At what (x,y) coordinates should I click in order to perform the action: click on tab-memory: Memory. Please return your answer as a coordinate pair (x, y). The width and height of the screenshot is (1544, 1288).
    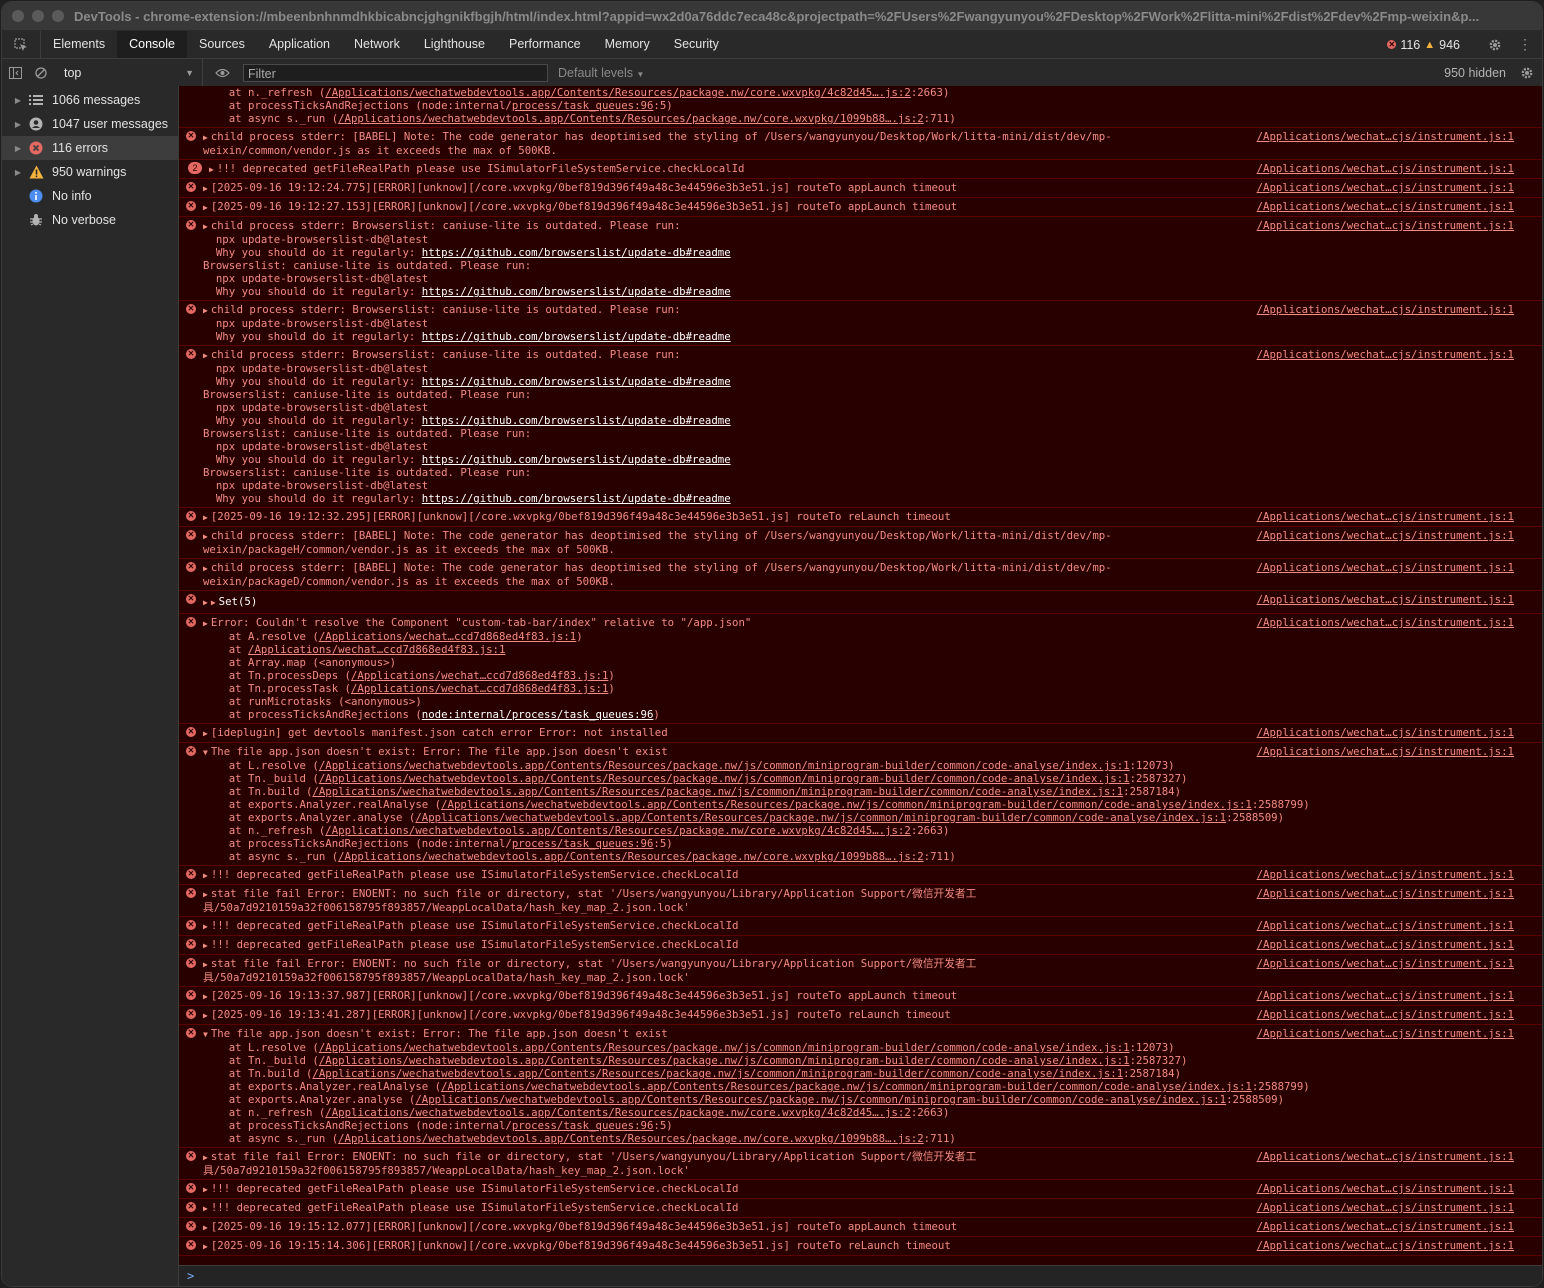
    Looking at the image, I should click on (627, 44).